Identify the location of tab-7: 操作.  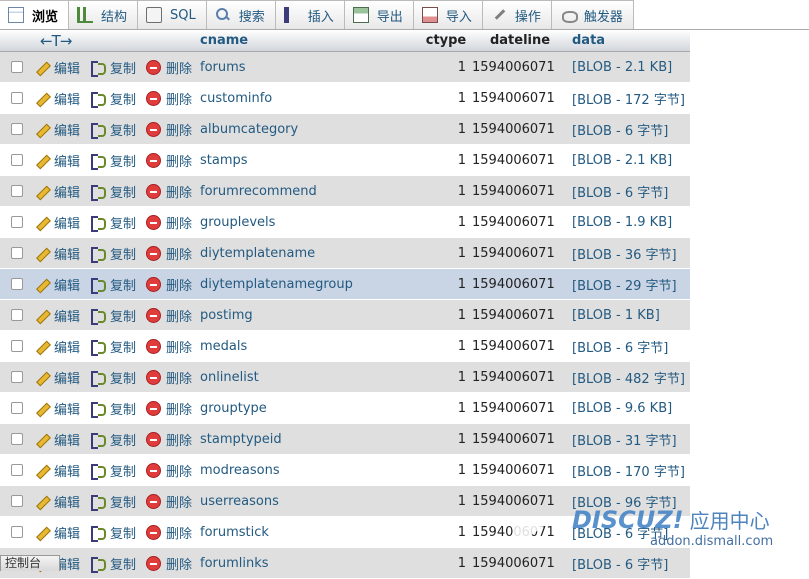
(517, 14).